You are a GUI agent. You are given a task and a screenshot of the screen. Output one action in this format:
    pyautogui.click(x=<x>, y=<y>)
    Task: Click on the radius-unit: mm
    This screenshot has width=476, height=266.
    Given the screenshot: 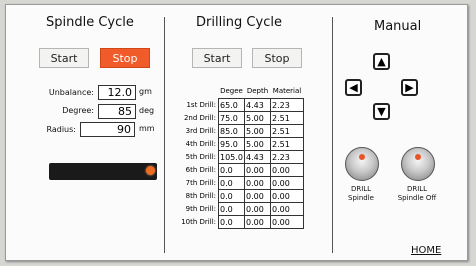 What is the action you would take?
    pyautogui.click(x=147, y=128)
    